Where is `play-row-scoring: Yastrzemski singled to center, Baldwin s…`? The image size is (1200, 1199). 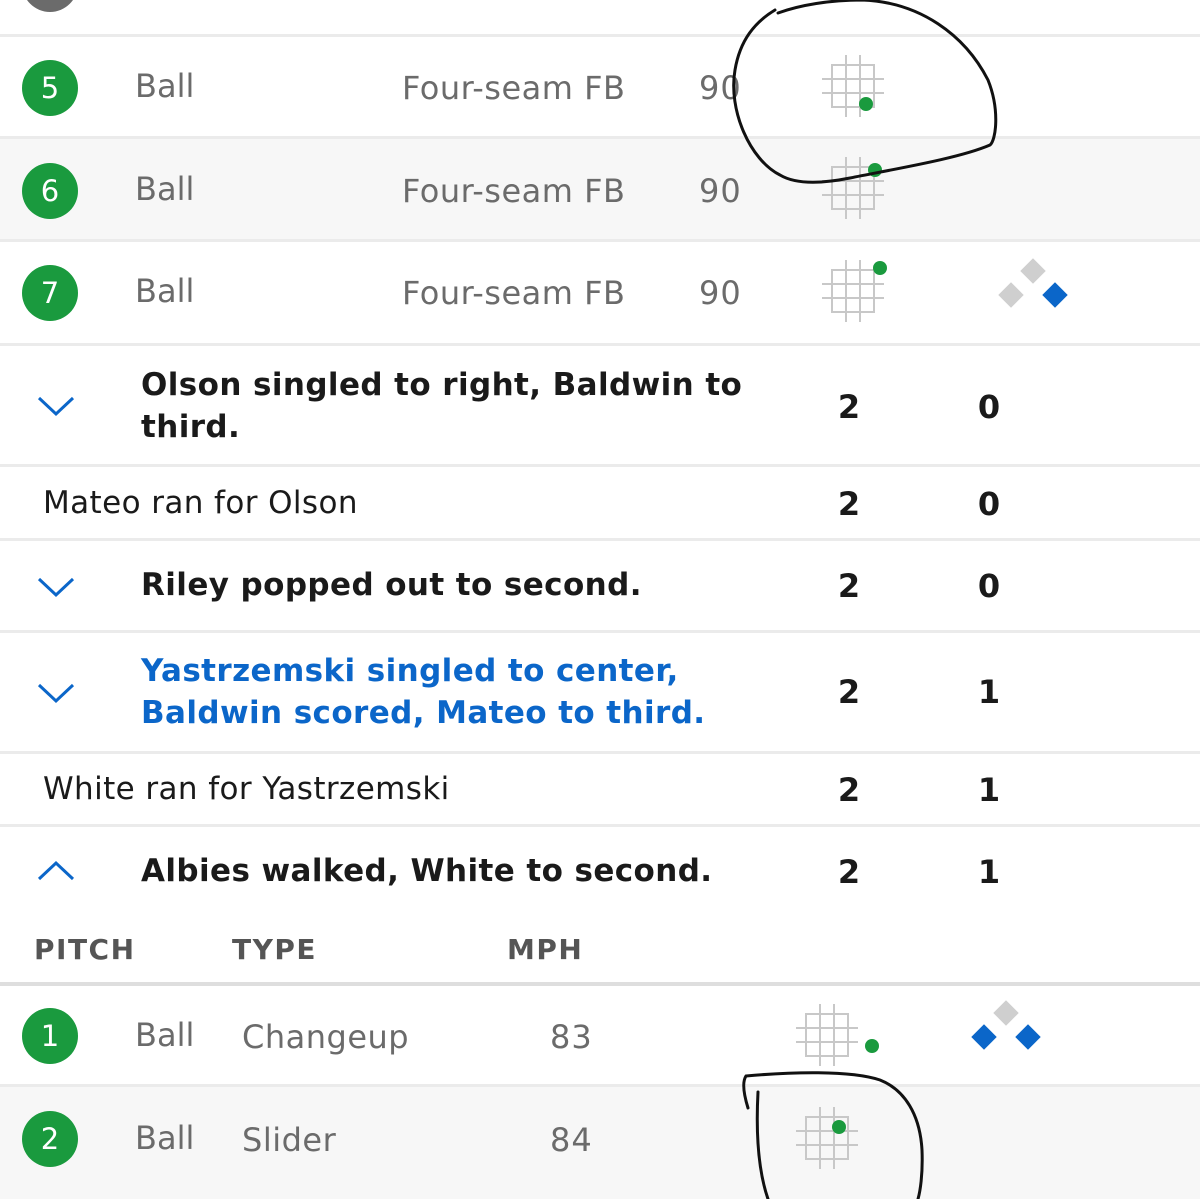 play-row-scoring: Yastrzemski singled to center, Baldwin s… is located at coordinates (600, 692).